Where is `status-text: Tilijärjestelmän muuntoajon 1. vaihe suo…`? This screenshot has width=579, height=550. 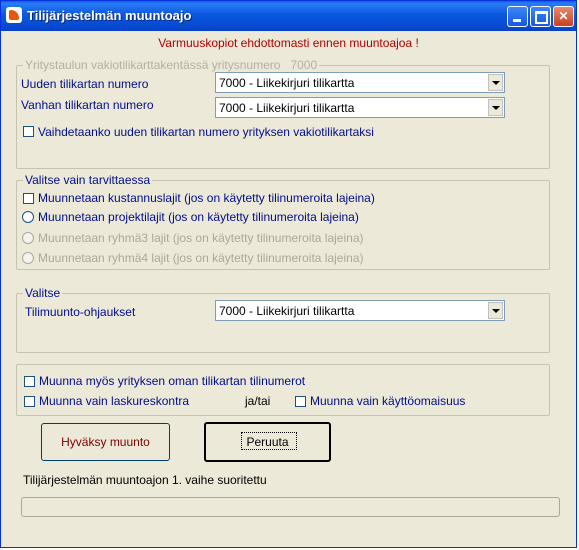
status-text: Tilijärjestelmän muuntoajon 1. vaihe suo… is located at coordinates (145, 480).